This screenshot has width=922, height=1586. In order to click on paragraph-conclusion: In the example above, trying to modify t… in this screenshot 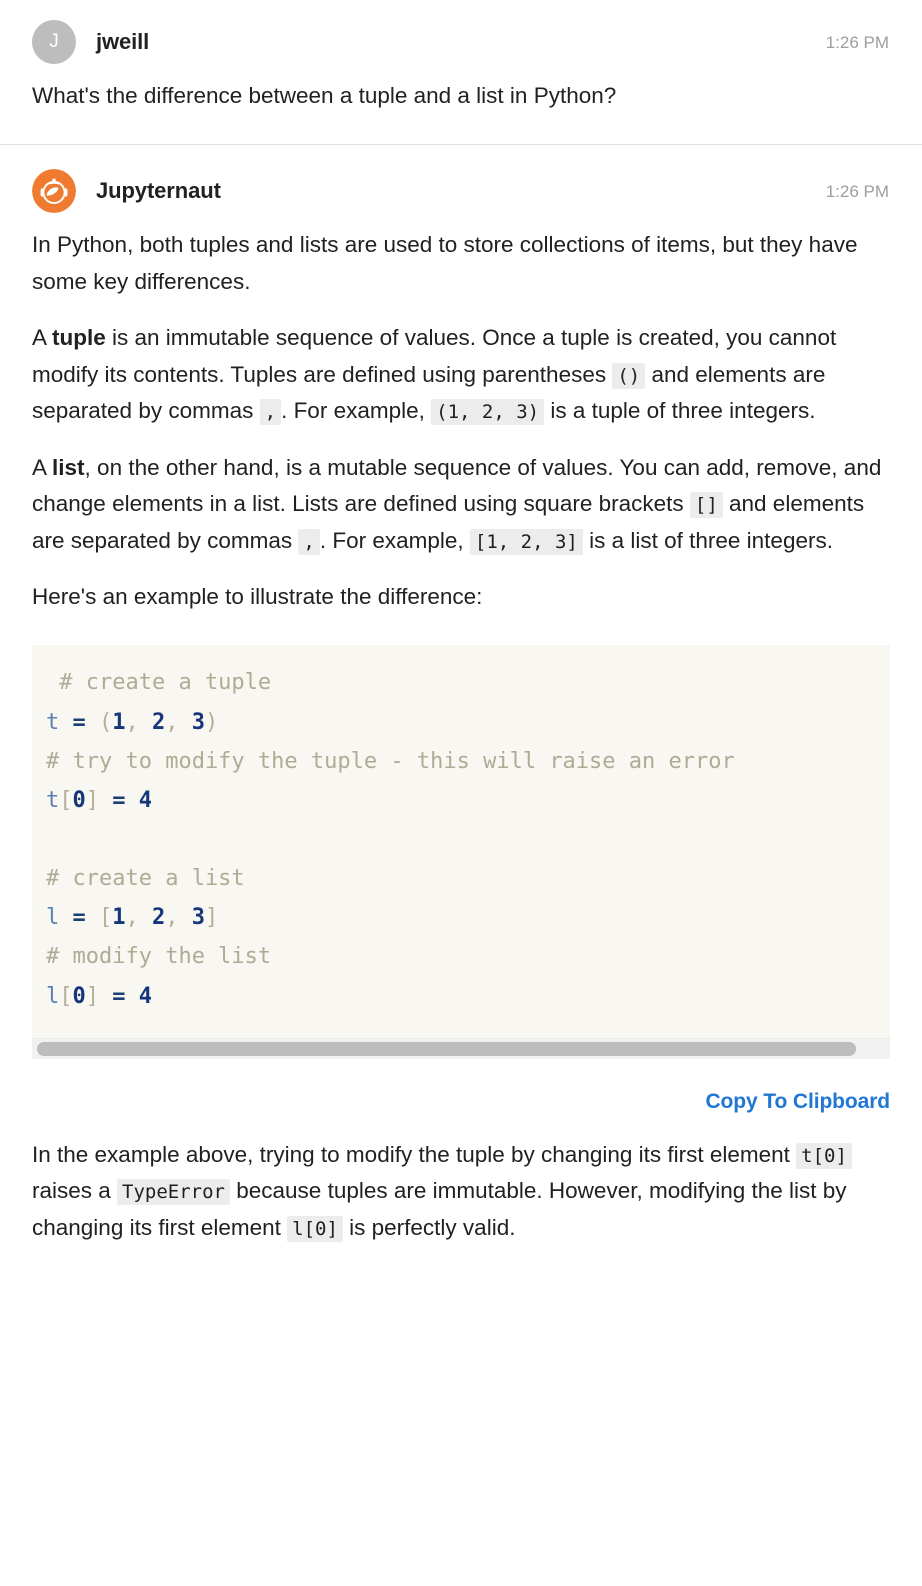, I will do `click(461, 1191)`.